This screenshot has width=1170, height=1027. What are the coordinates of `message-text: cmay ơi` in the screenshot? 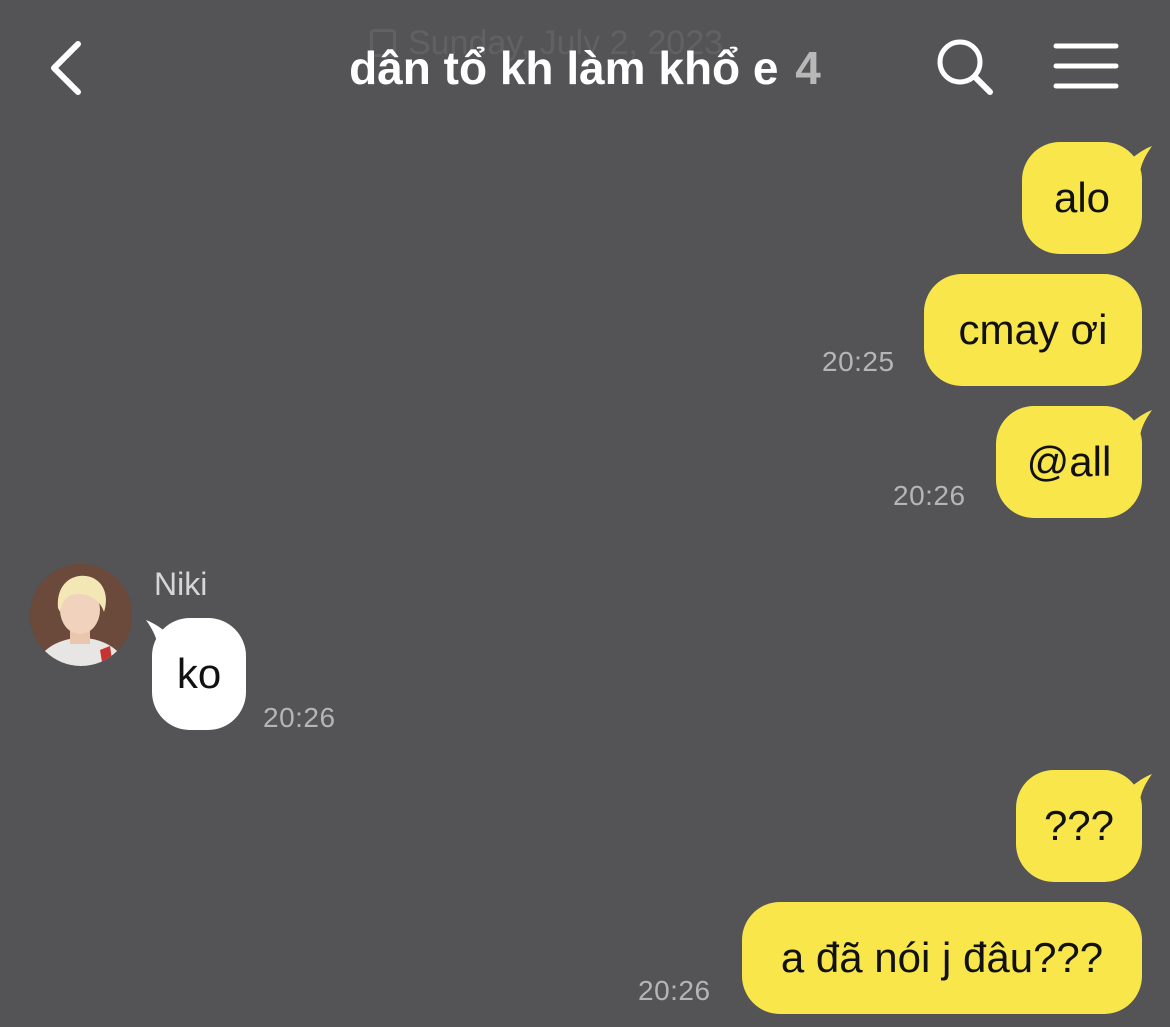 It's located at (1033, 329).